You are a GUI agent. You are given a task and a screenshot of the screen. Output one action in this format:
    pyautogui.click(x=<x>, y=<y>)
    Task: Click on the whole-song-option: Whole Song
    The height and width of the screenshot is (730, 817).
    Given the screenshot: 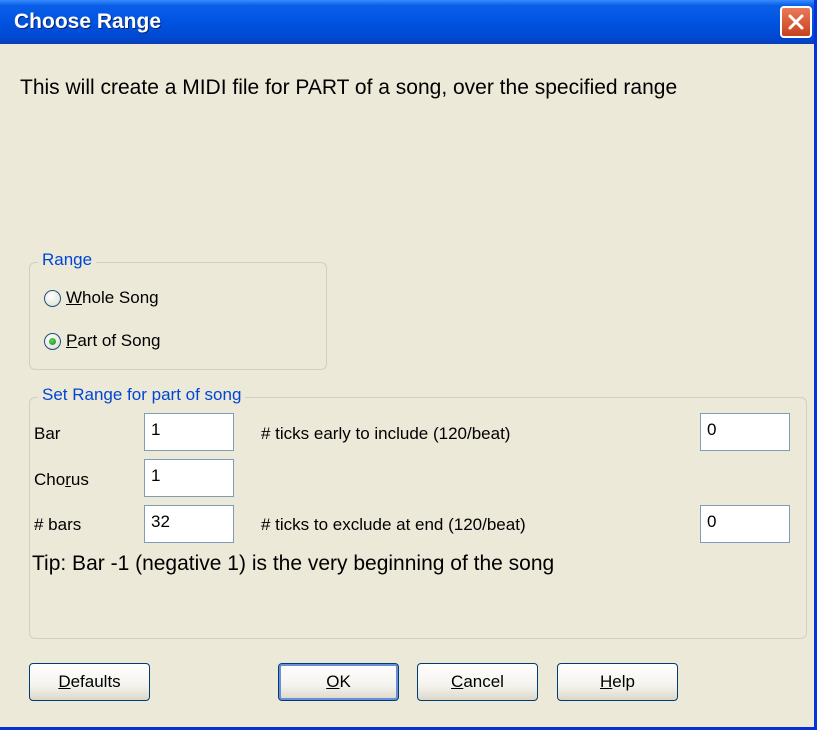 What is the action you would take?
    pyautogui.click(x=101, y=298)
    